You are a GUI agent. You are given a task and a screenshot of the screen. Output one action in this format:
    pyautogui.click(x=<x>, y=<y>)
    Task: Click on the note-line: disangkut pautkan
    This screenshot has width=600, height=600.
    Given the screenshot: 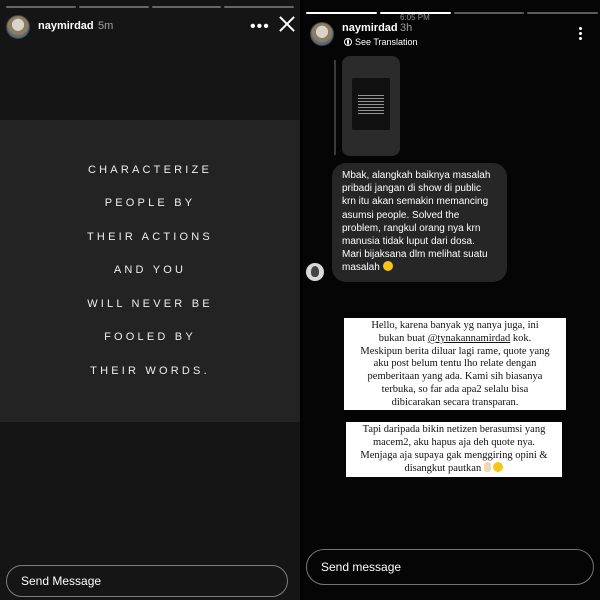 What is the action you would take?
    pyautogui.click(x=454, y=469)
    